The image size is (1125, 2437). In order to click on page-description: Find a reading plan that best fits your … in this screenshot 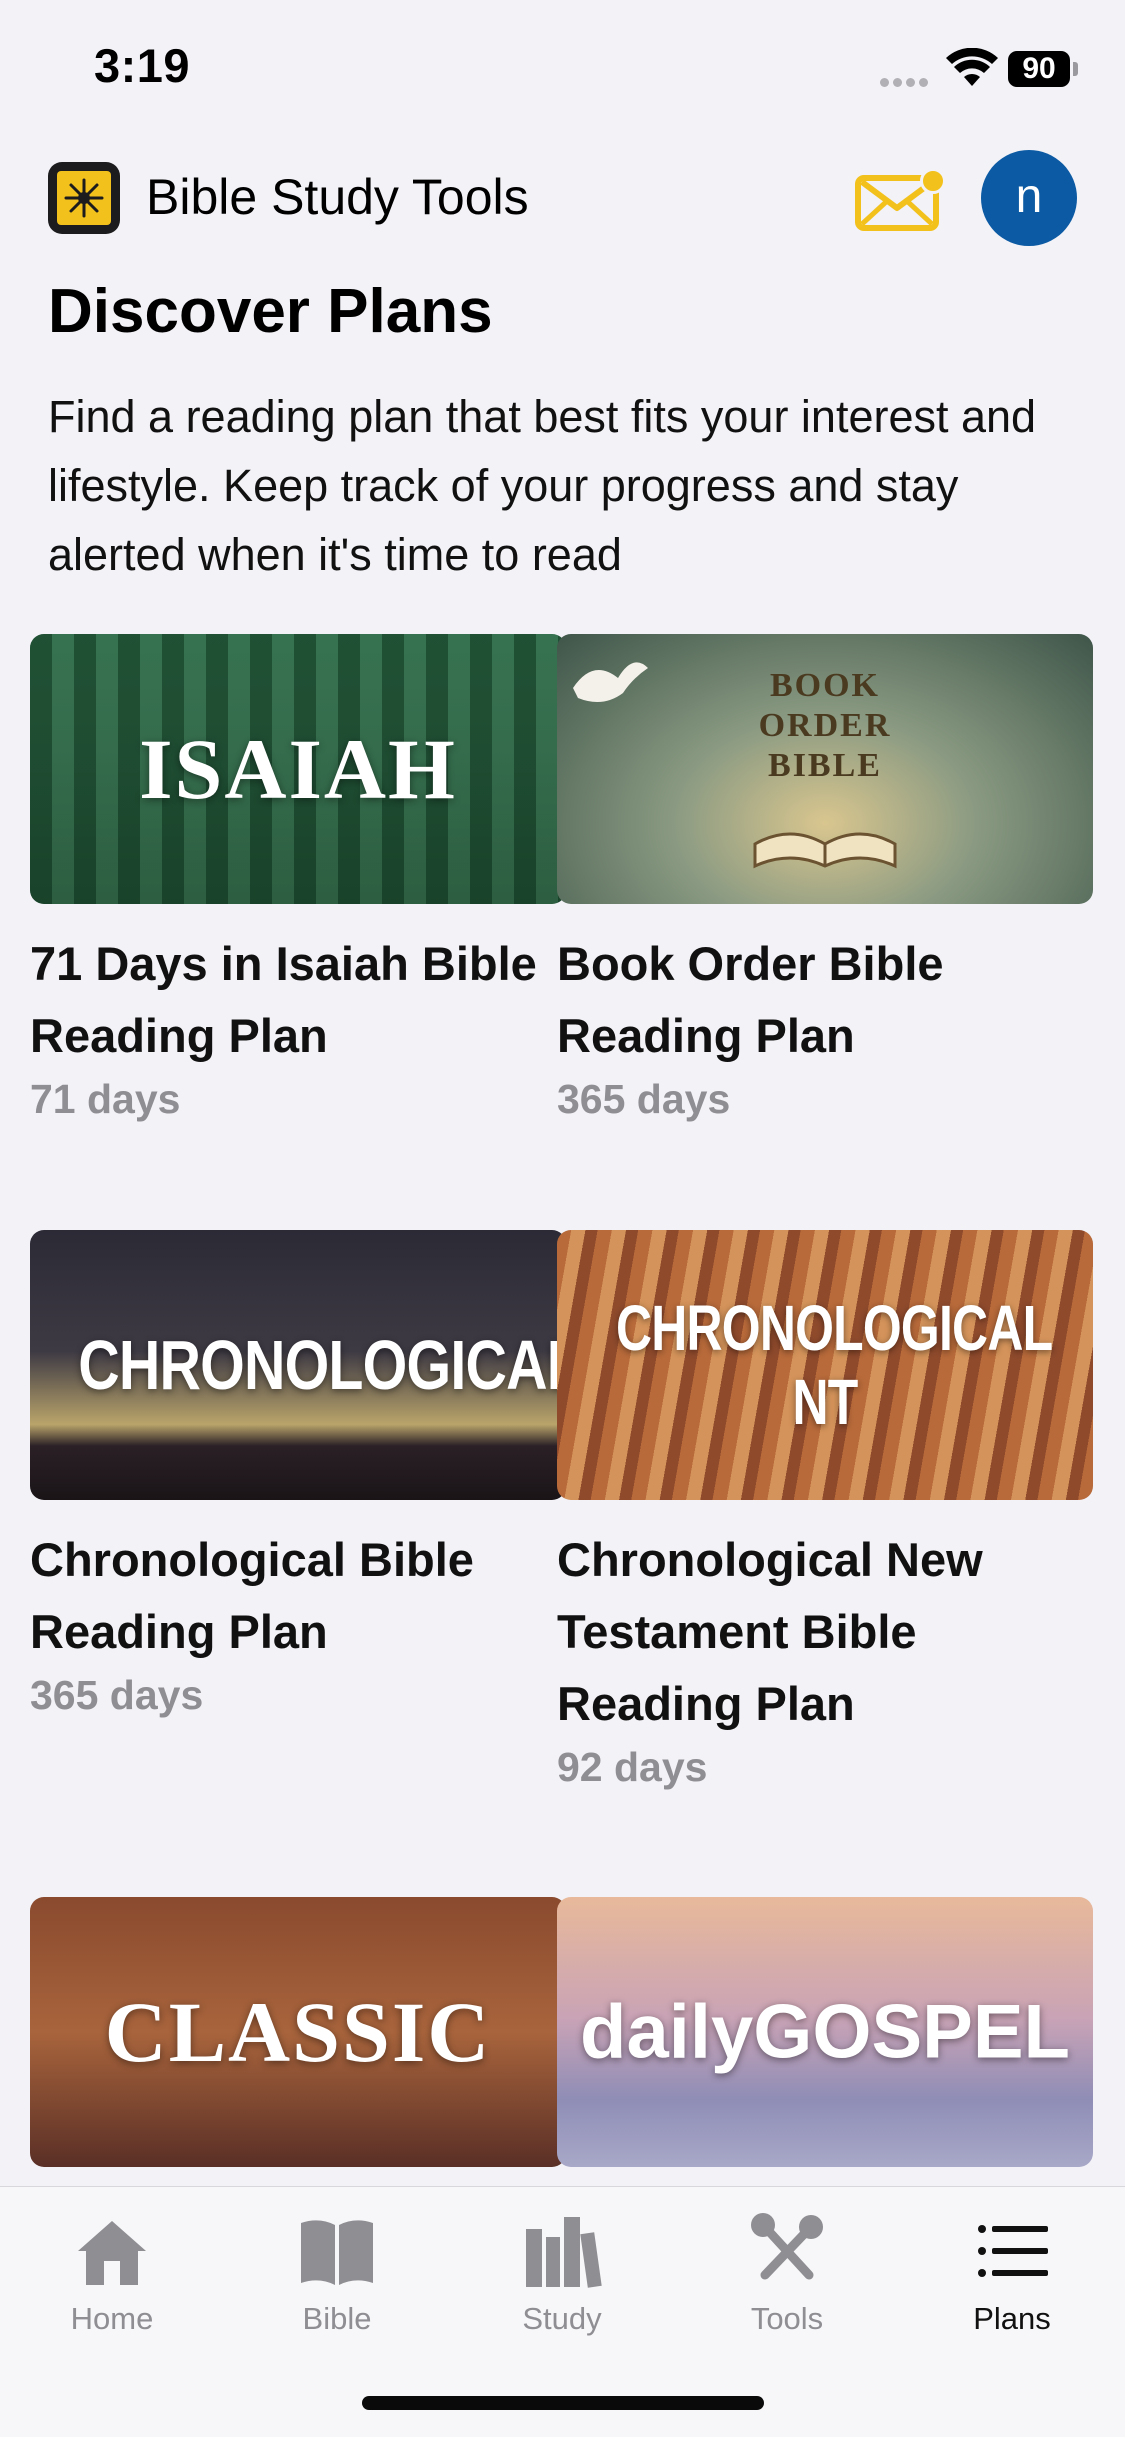, I will do `click(542, 485)`.